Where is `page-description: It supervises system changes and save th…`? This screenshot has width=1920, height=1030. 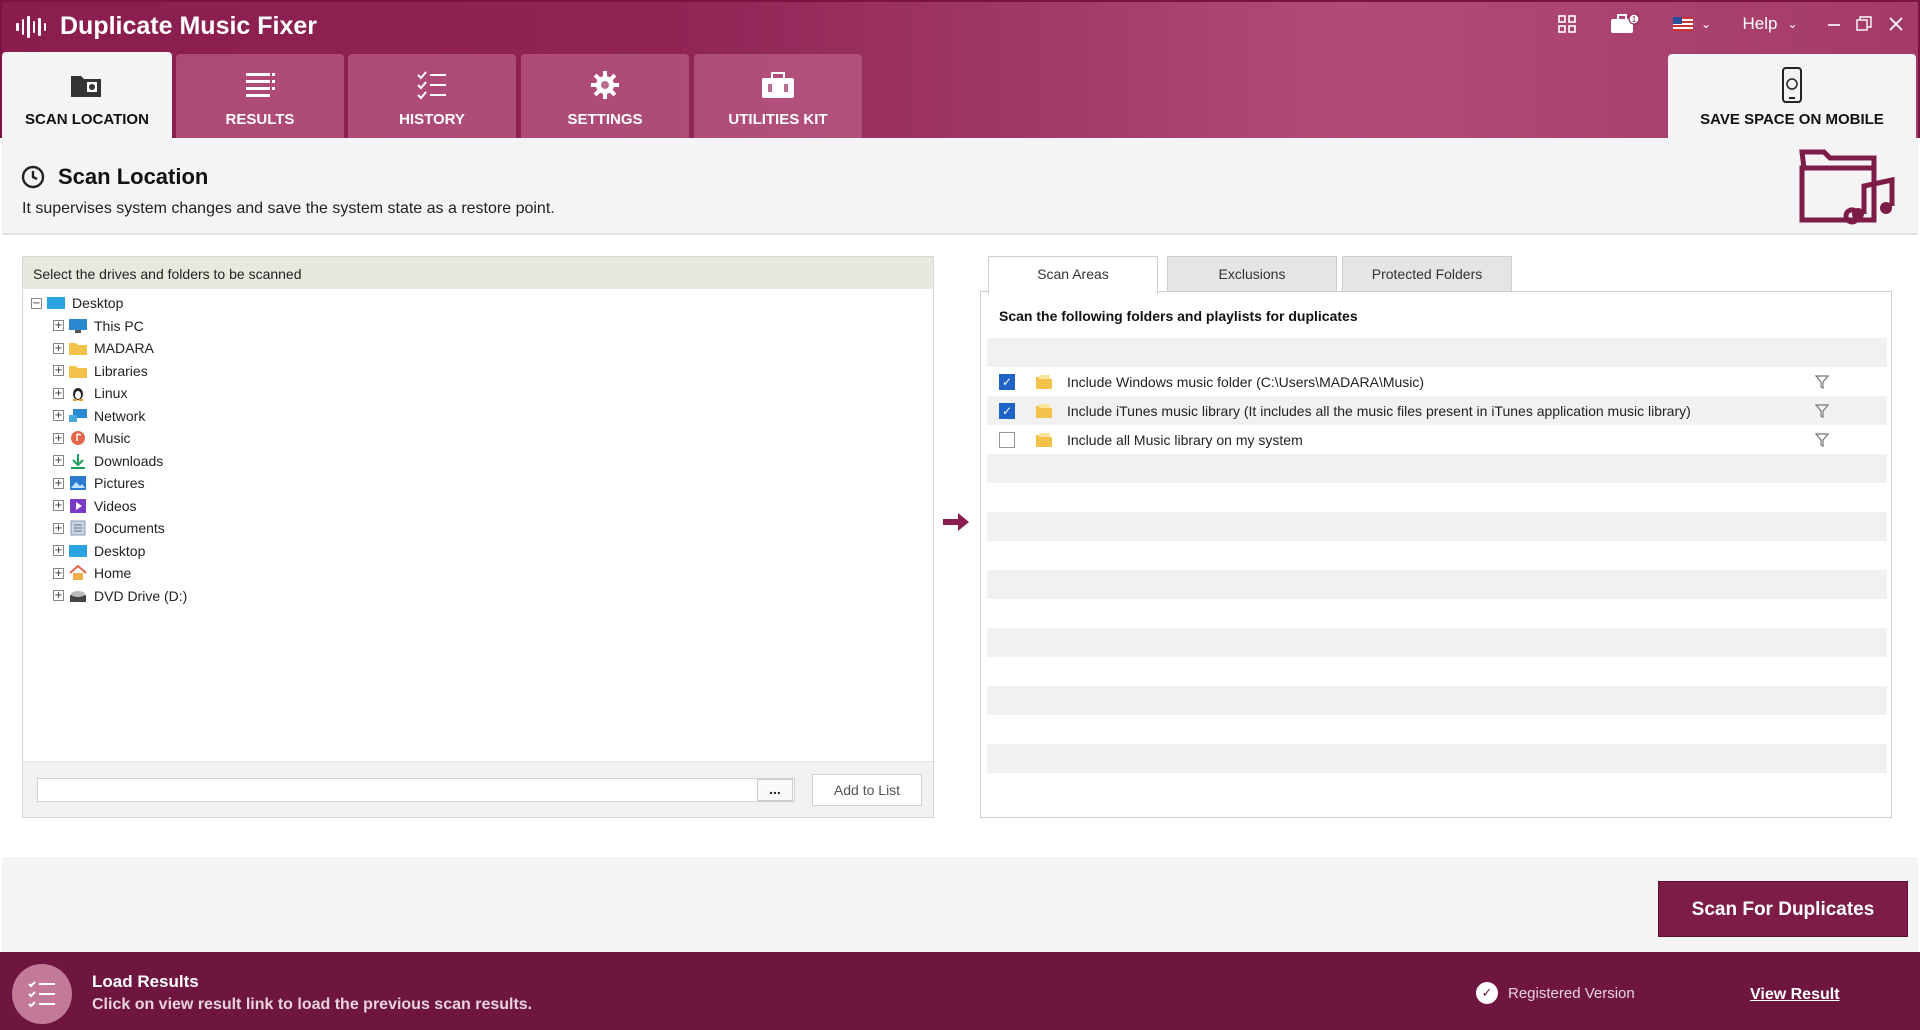 page-description: It supervises system changes and save th… is located at coordinates (288, 208).